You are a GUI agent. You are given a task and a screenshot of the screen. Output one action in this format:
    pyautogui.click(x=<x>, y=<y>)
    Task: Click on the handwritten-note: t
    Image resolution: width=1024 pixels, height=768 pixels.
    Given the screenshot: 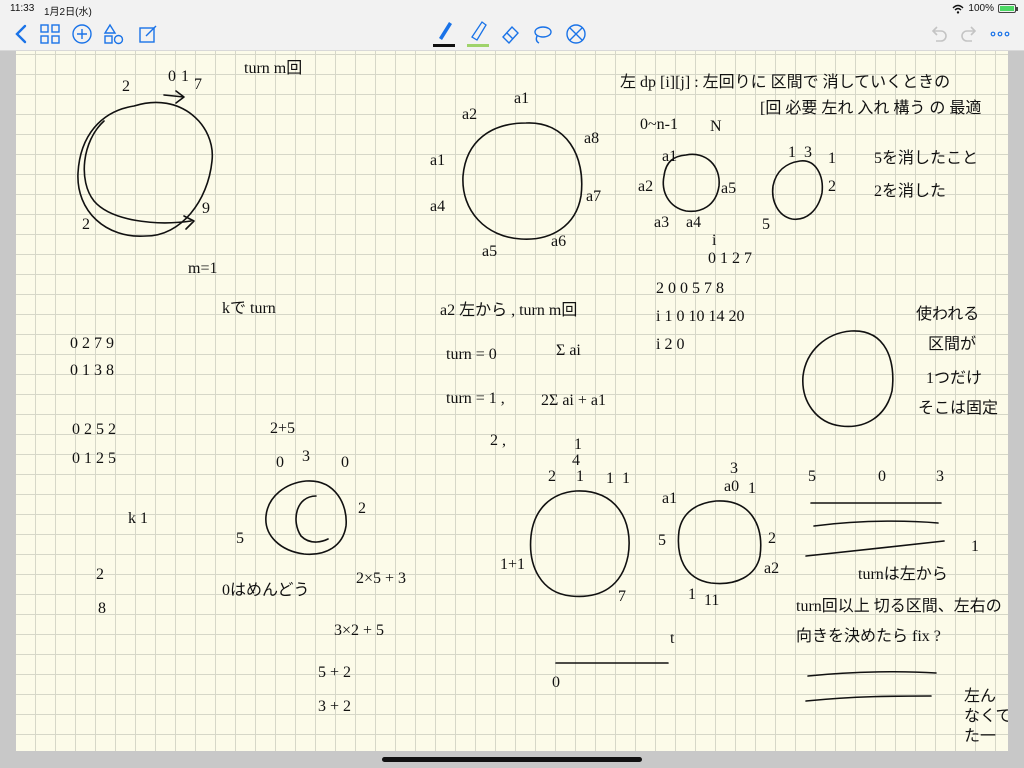 What is the action you would take?
    pyautogui.click(x=672, y=638)
    